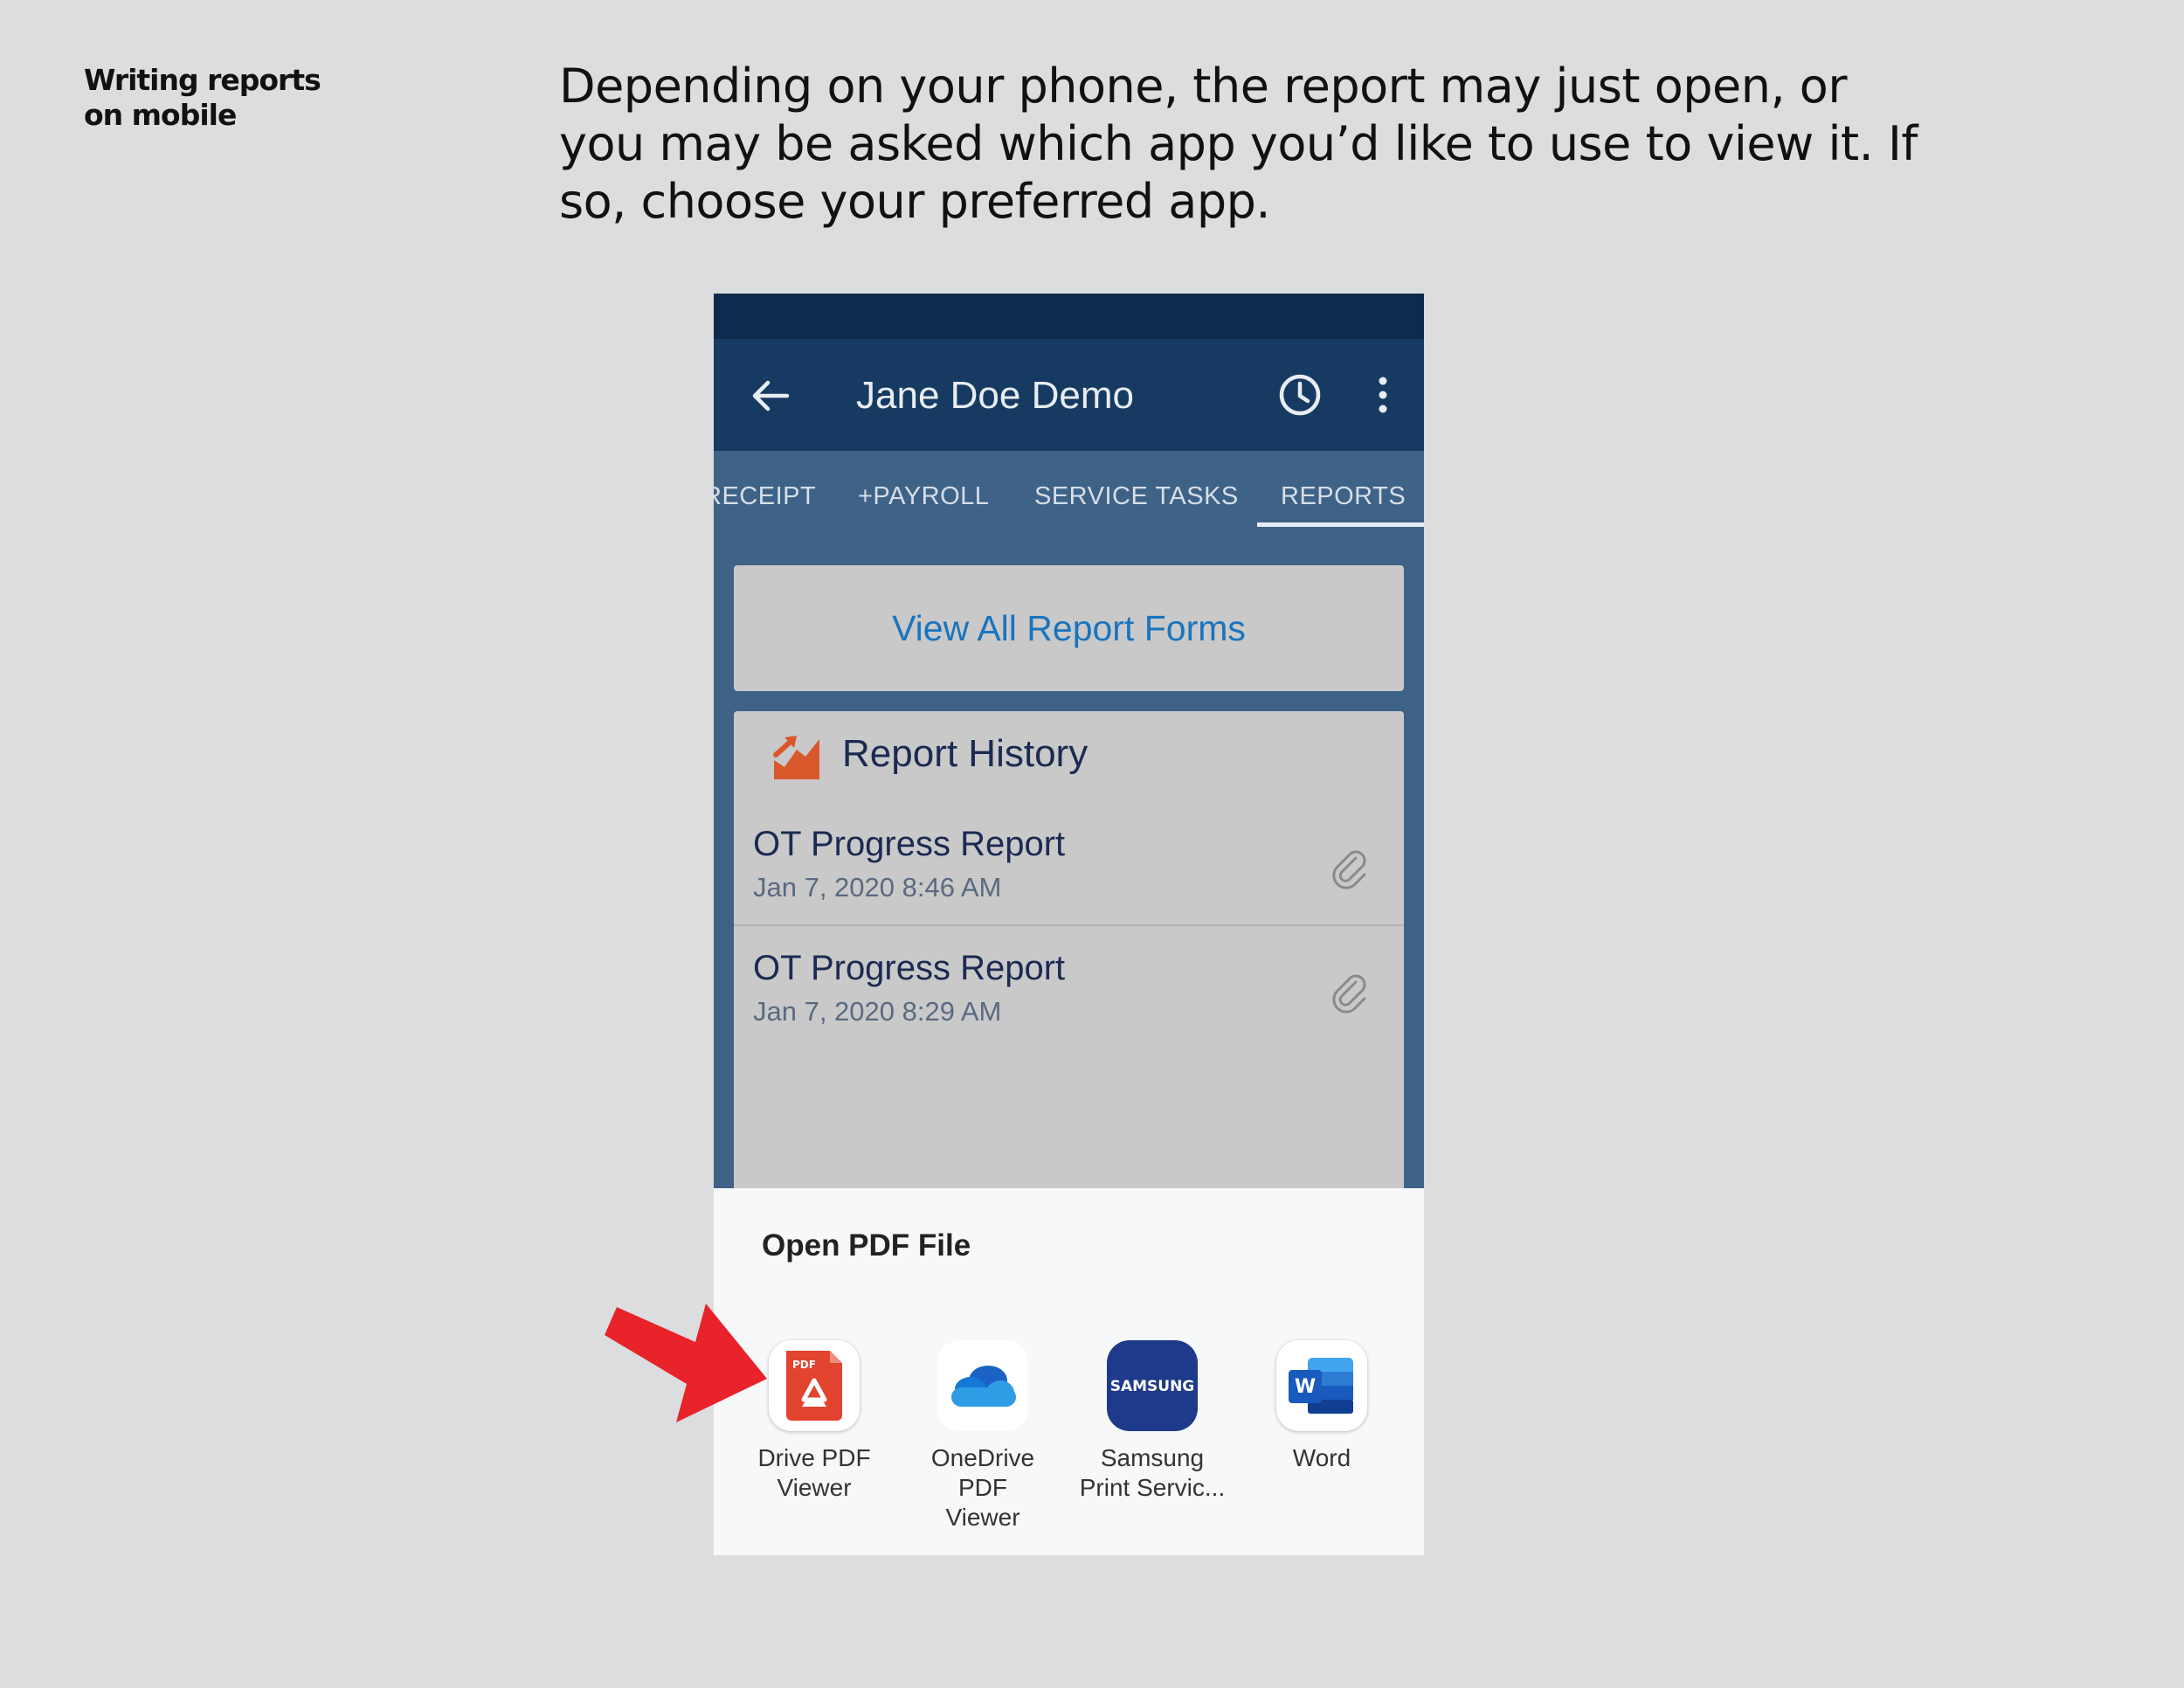 The height and width of the screenshot is (1688, 2184). I want to click on app-bar: Jane Doe Demo, so click(1069, 395).